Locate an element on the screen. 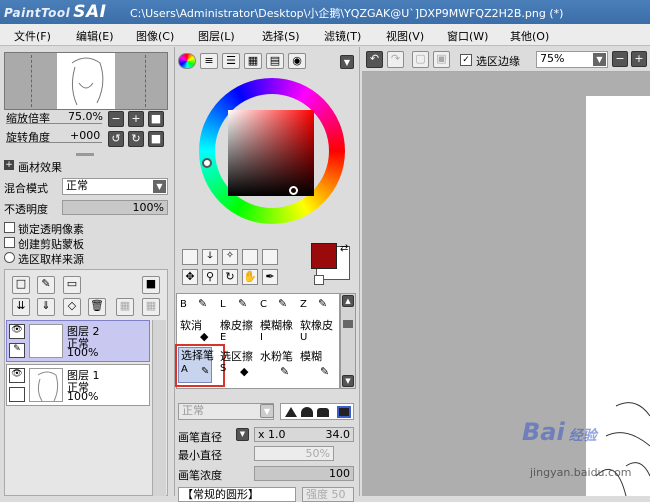 The width and height of the screenshot is (650, 502). min-size-slider: 50% is located at coordinates (294, 453).